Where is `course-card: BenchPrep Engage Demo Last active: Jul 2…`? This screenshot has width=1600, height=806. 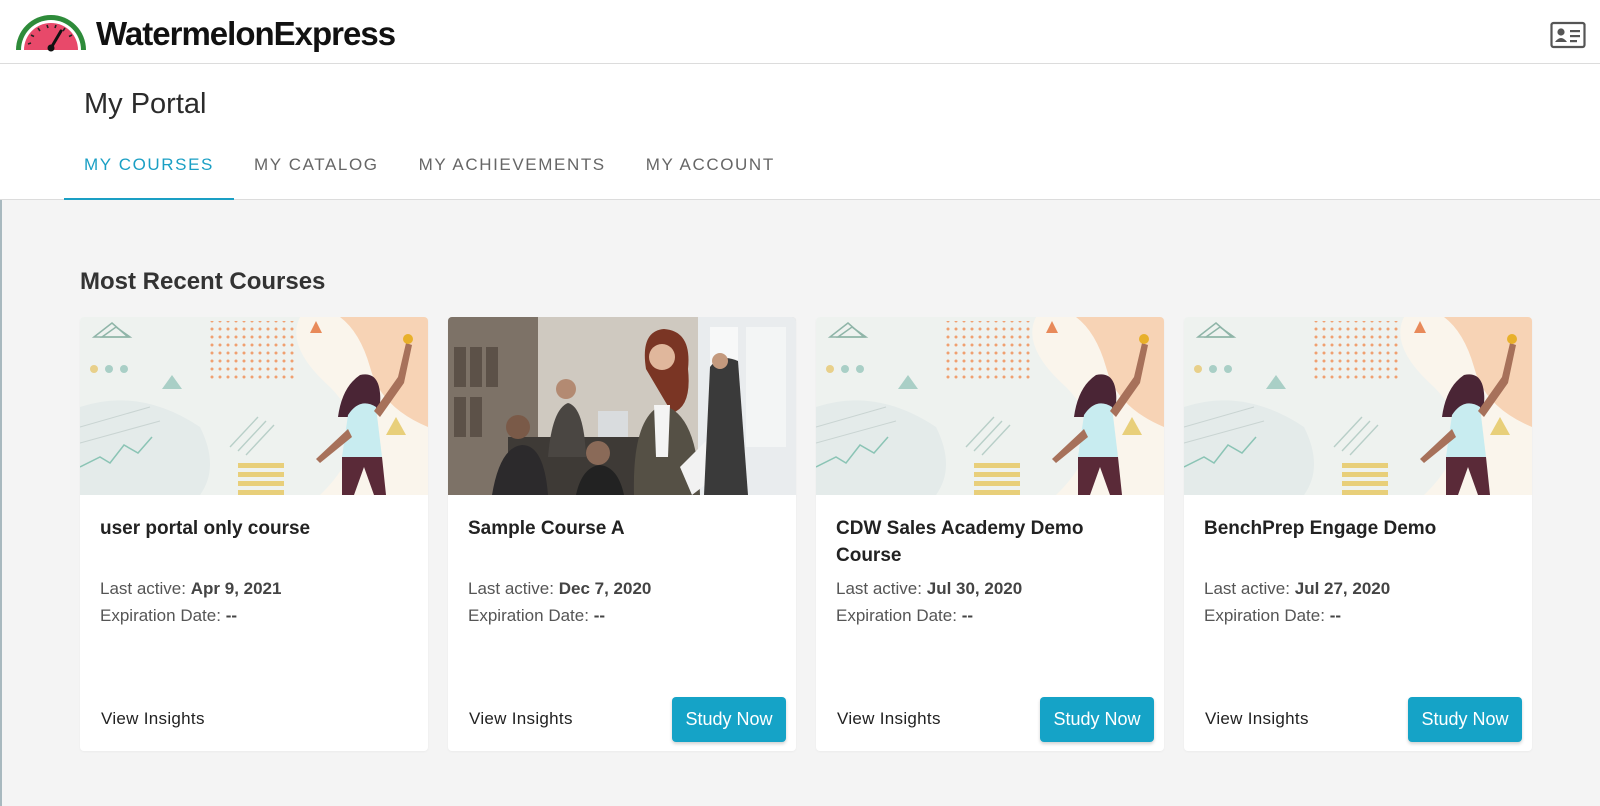
course-card: BenchPrep Engage Demo Last active: Jul 2… is located at coordinates (1358, 534).